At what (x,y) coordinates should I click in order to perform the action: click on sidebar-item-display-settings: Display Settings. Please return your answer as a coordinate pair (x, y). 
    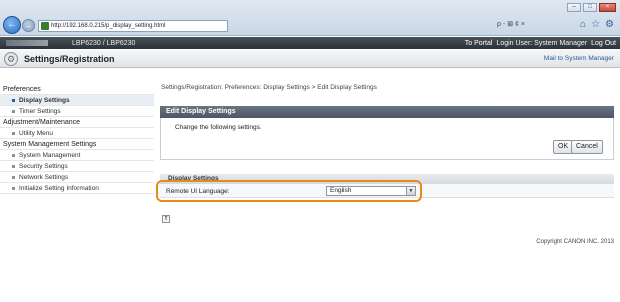
    Looking at the image, I should click on (77, 100).